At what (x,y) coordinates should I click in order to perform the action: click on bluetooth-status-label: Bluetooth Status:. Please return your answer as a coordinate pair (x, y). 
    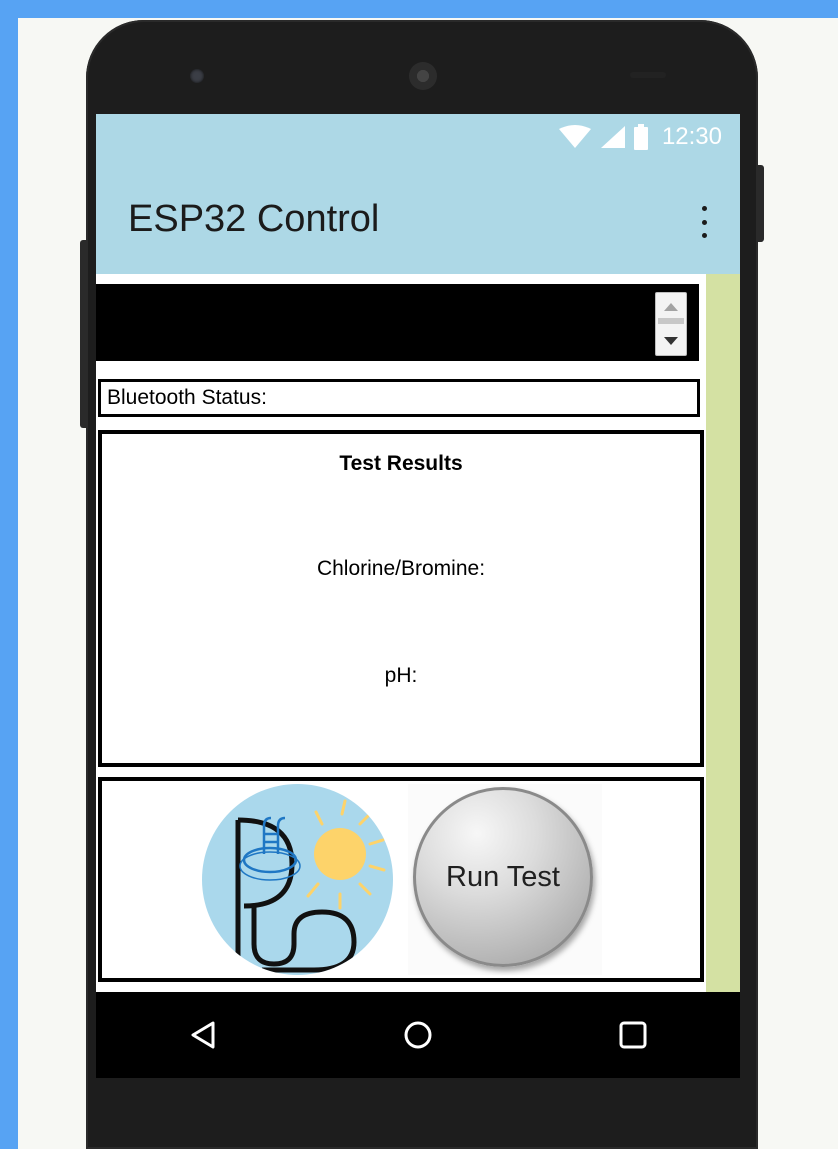
    Looking at the image, I should click on (399, 398).